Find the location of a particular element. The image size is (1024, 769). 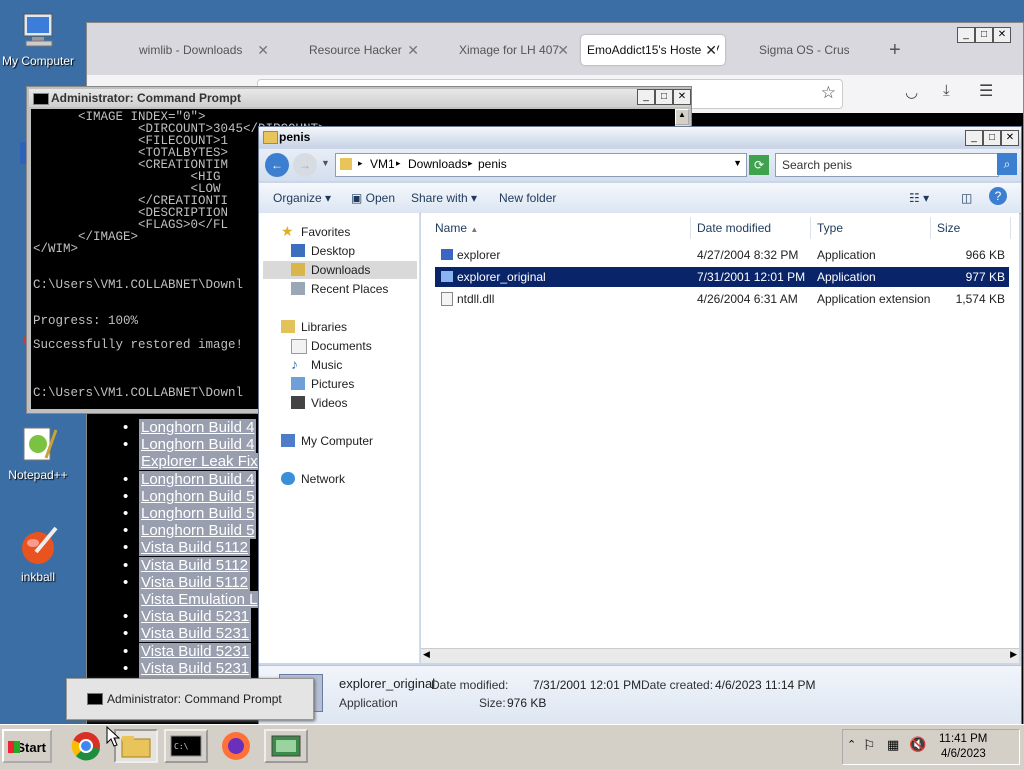

scroll-left-icon: ◀ is located at coordinates (426, 654).